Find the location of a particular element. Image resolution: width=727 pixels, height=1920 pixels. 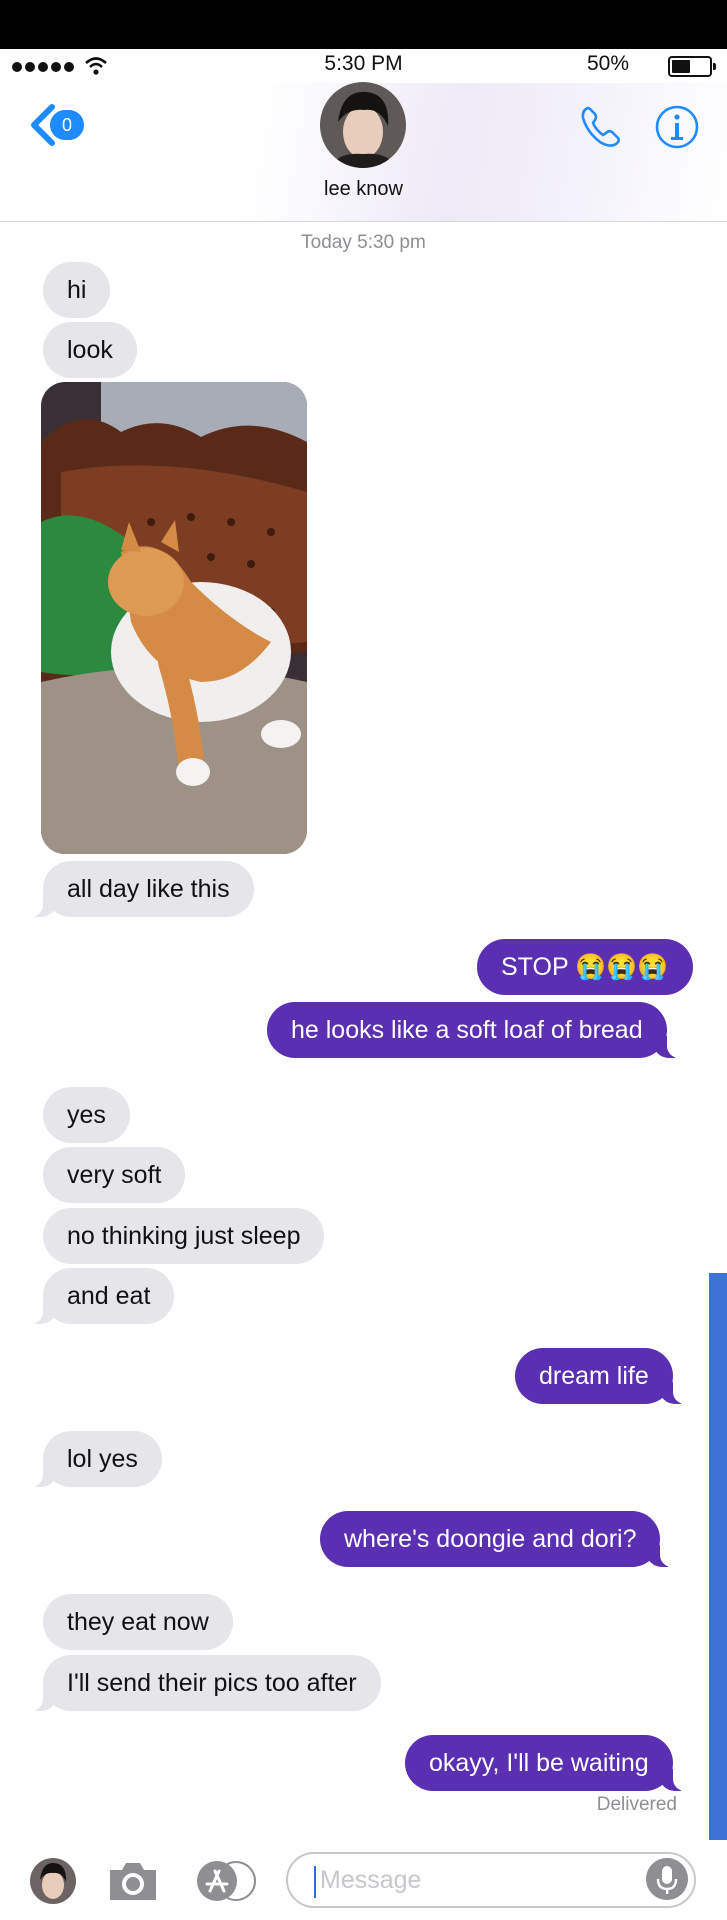

message-placeholder: Message is located at coordinates (371, 1880).